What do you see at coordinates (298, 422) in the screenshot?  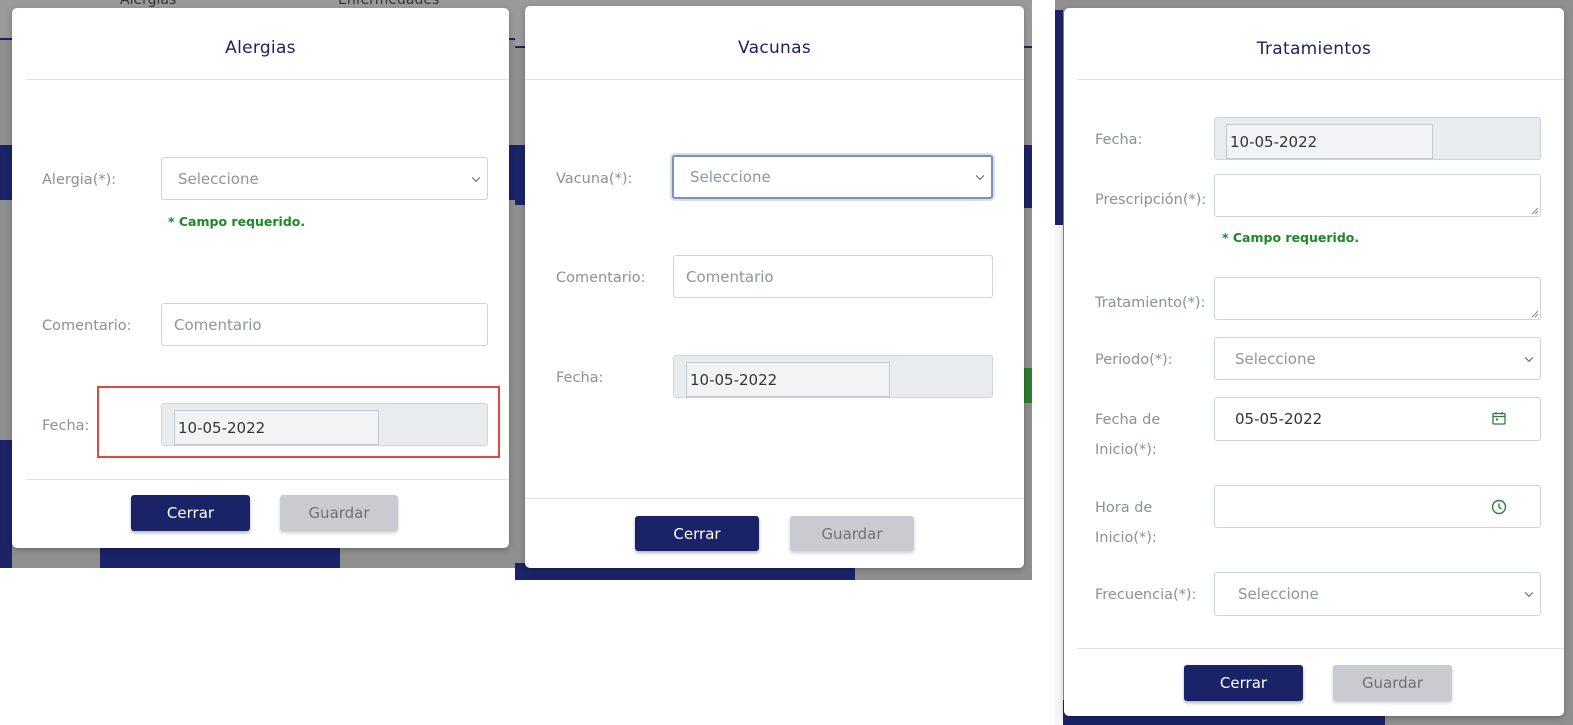 I see `fecha-highlight-box` at bounding box center [298, 422].